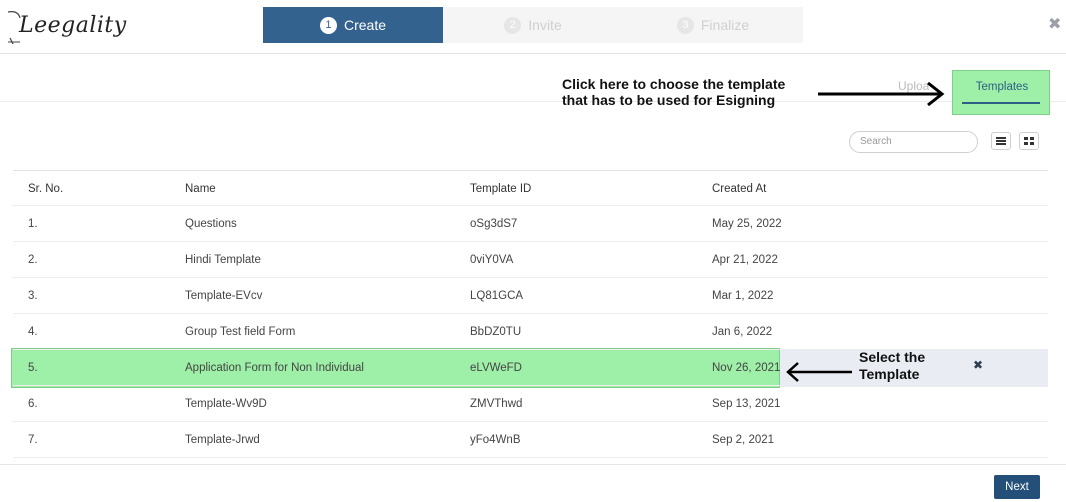  What do you see at coordinates (530, 296) in the screenshot?
I see `table-row: 3. Template-EVcv LQ81GCA Mar 1, 2022` at bounding box center [530, 296].